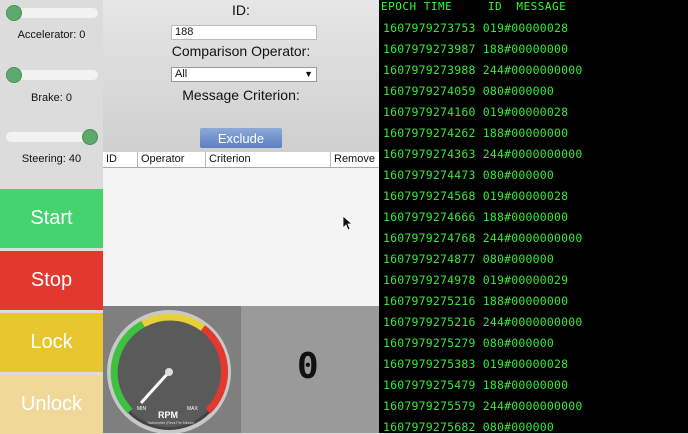 This screenshot has width=688, height=434. I want to click on exclude-button: Exclude, so click(241, 138).